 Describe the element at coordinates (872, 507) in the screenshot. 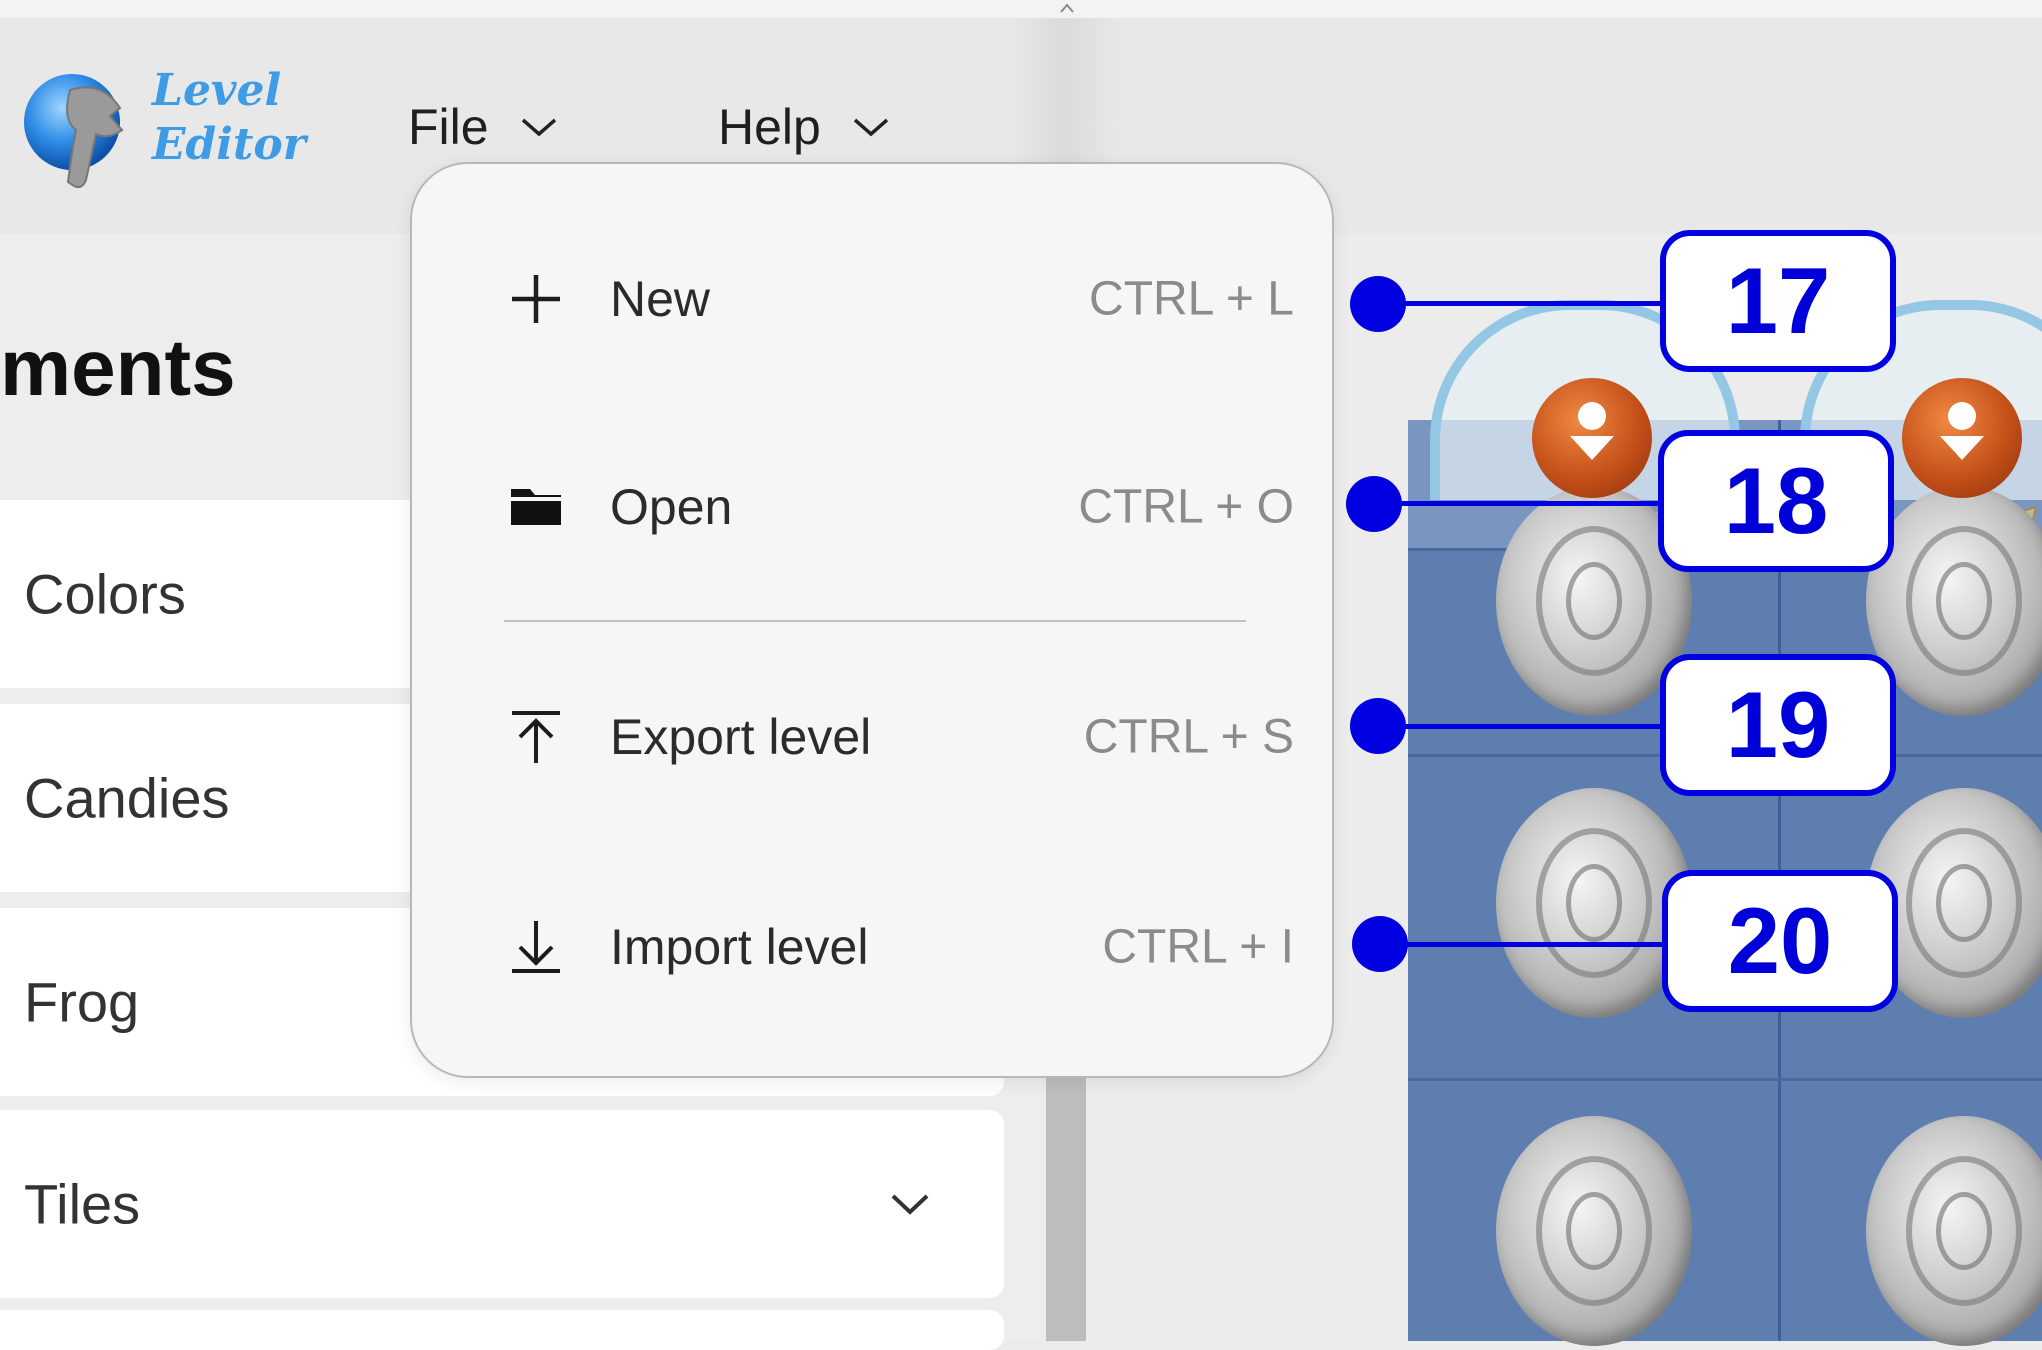

I see `menu-item-open: Open CTRL + O` at that location.